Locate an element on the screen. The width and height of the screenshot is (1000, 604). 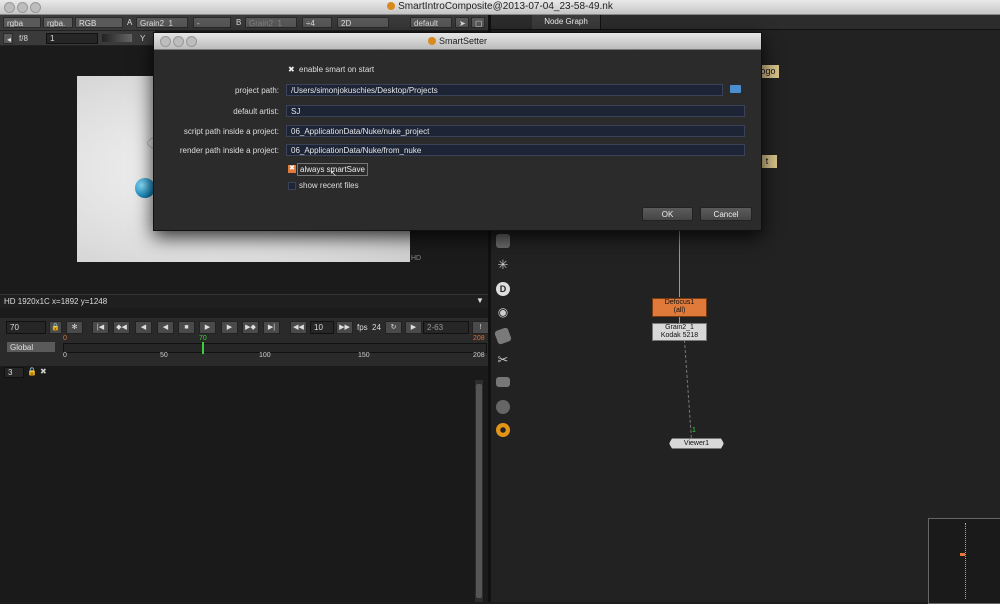
wipe-operation-dropdown: - is located at coordinates (212, 22).